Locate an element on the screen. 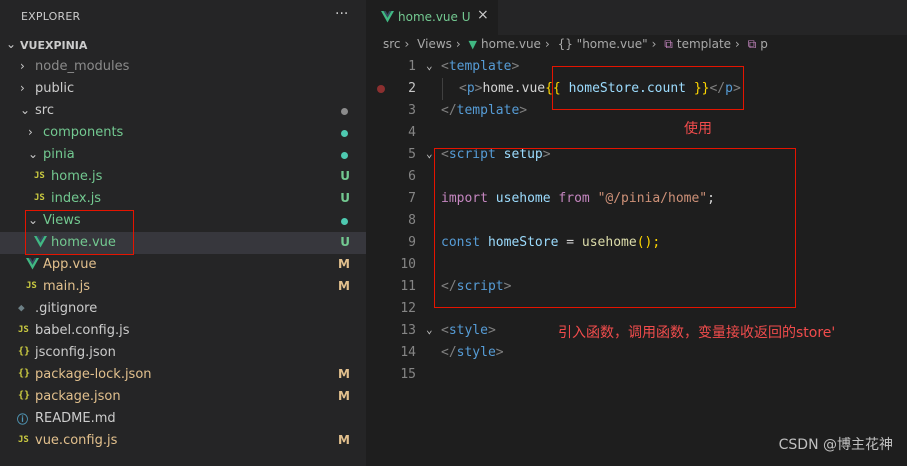 This screenshot has width=907, height=466. tree-item-label: vue.config.js is located at coordinates (76, 440).